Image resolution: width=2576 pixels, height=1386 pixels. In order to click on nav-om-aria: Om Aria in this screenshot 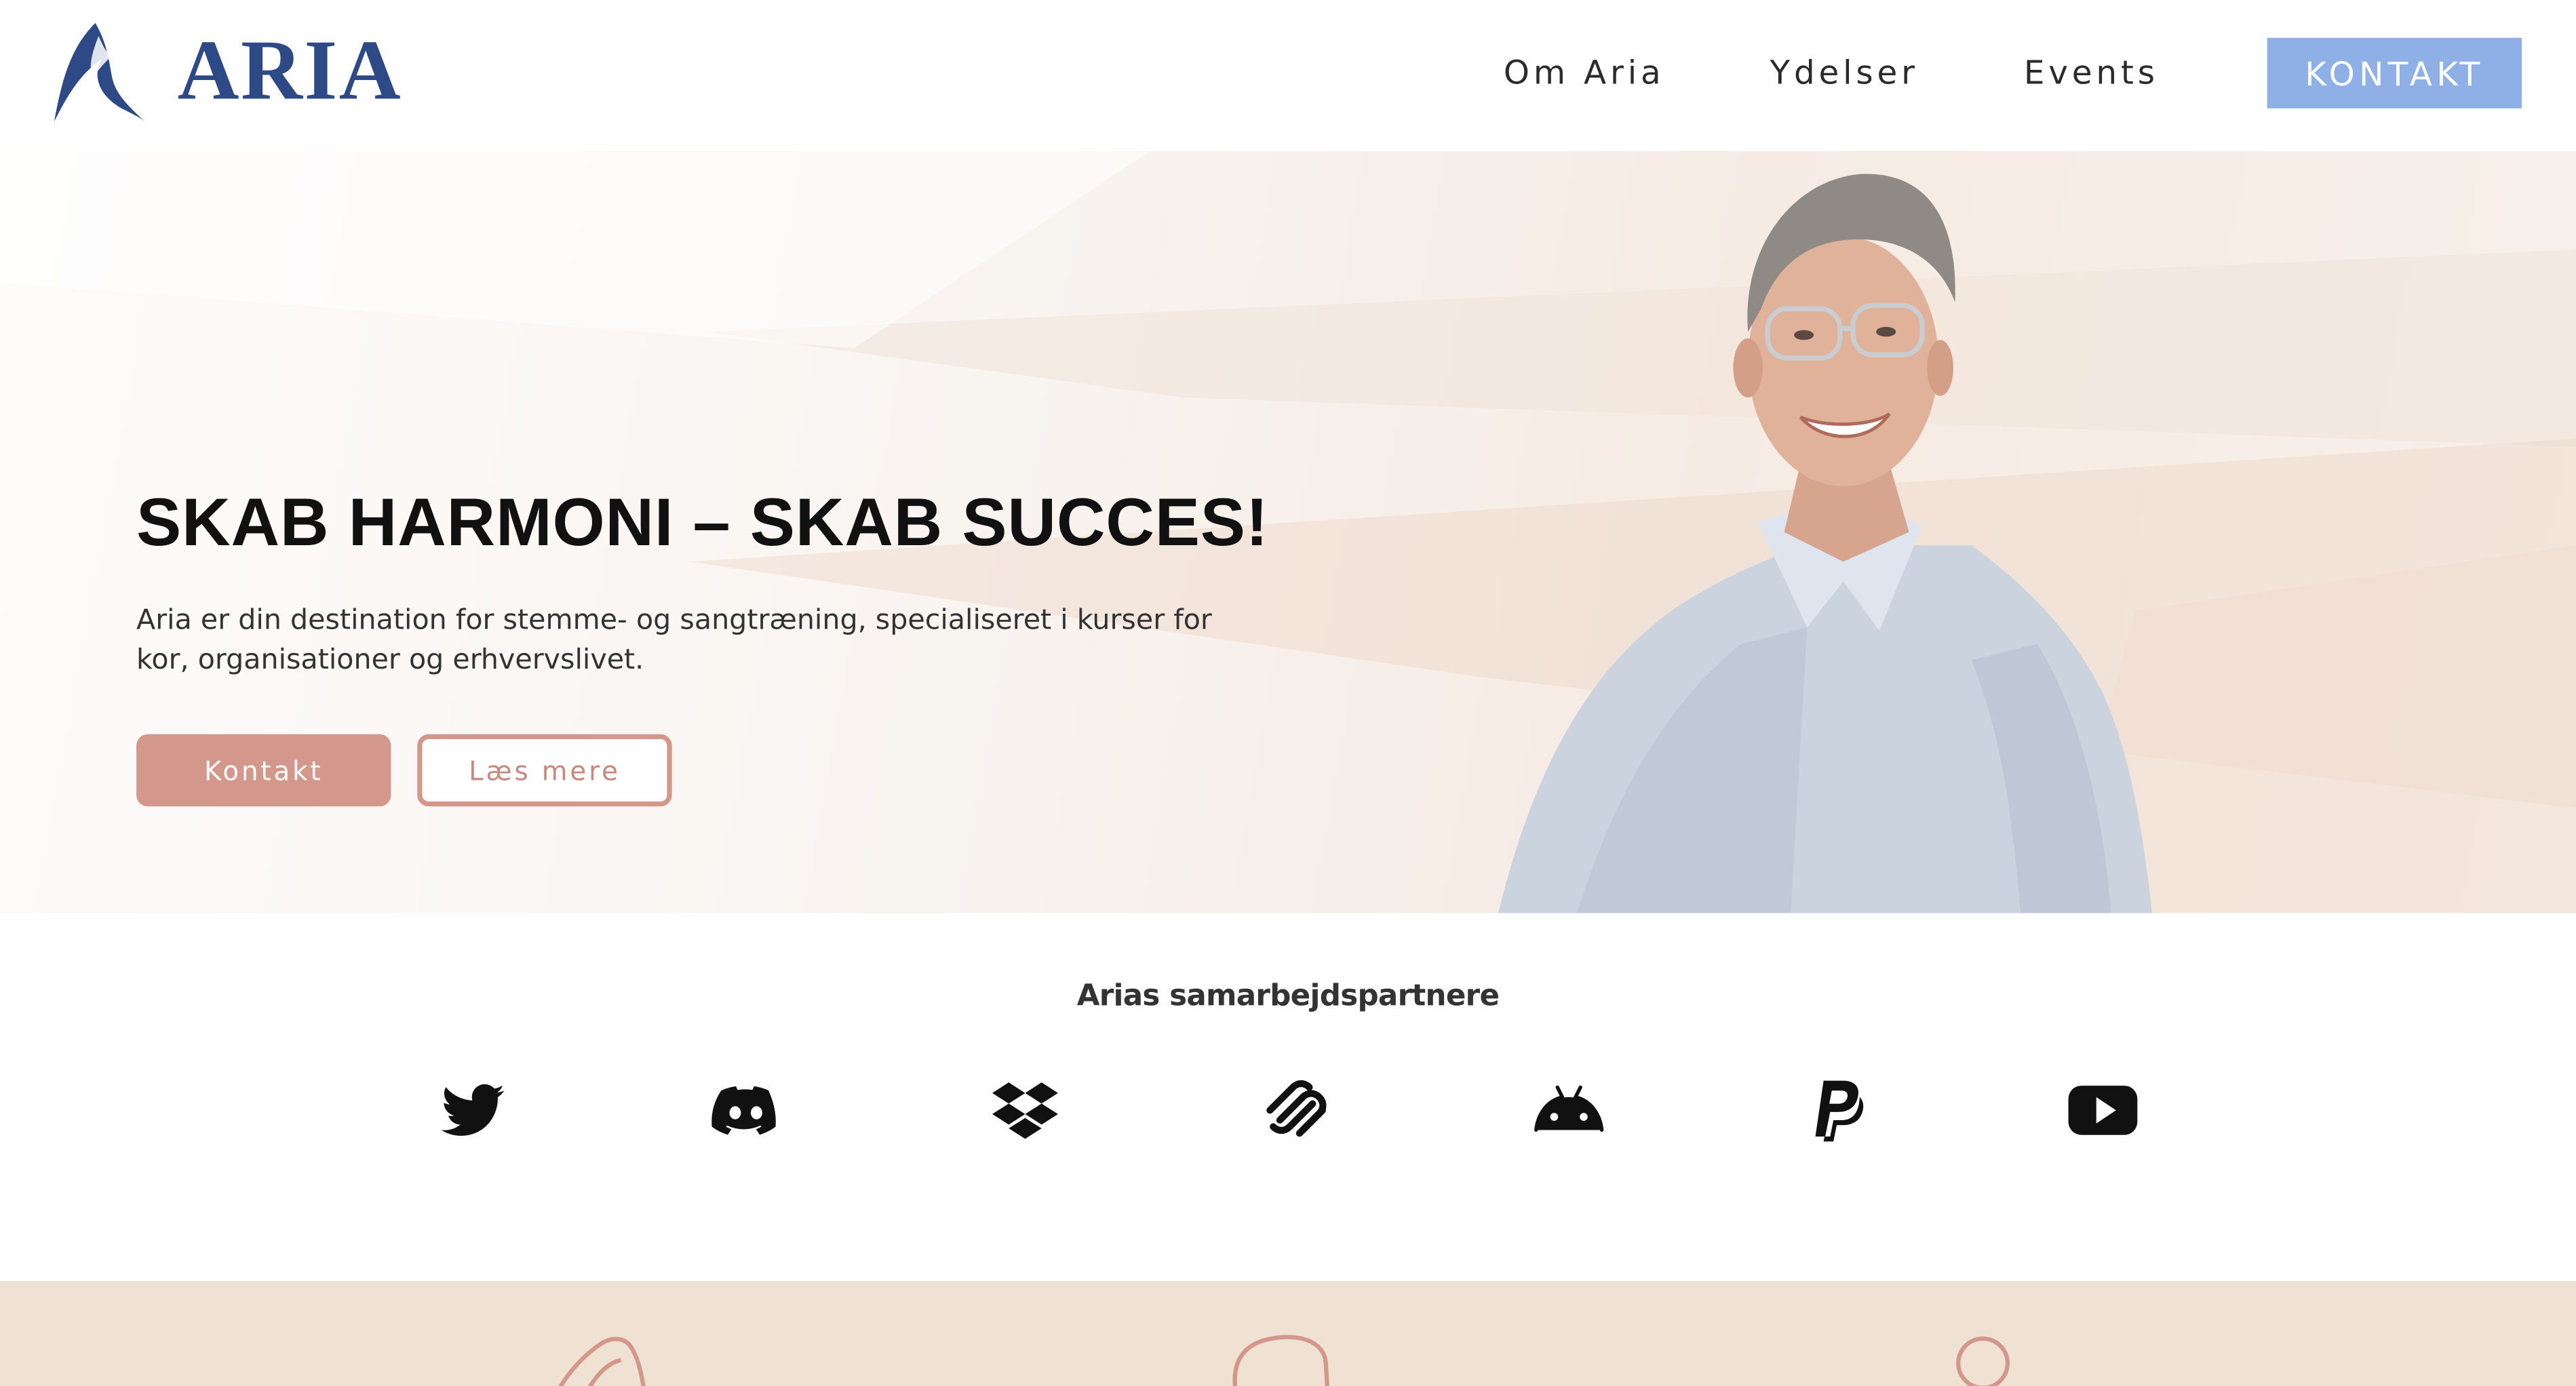, I will do `click(1584, 73)`.